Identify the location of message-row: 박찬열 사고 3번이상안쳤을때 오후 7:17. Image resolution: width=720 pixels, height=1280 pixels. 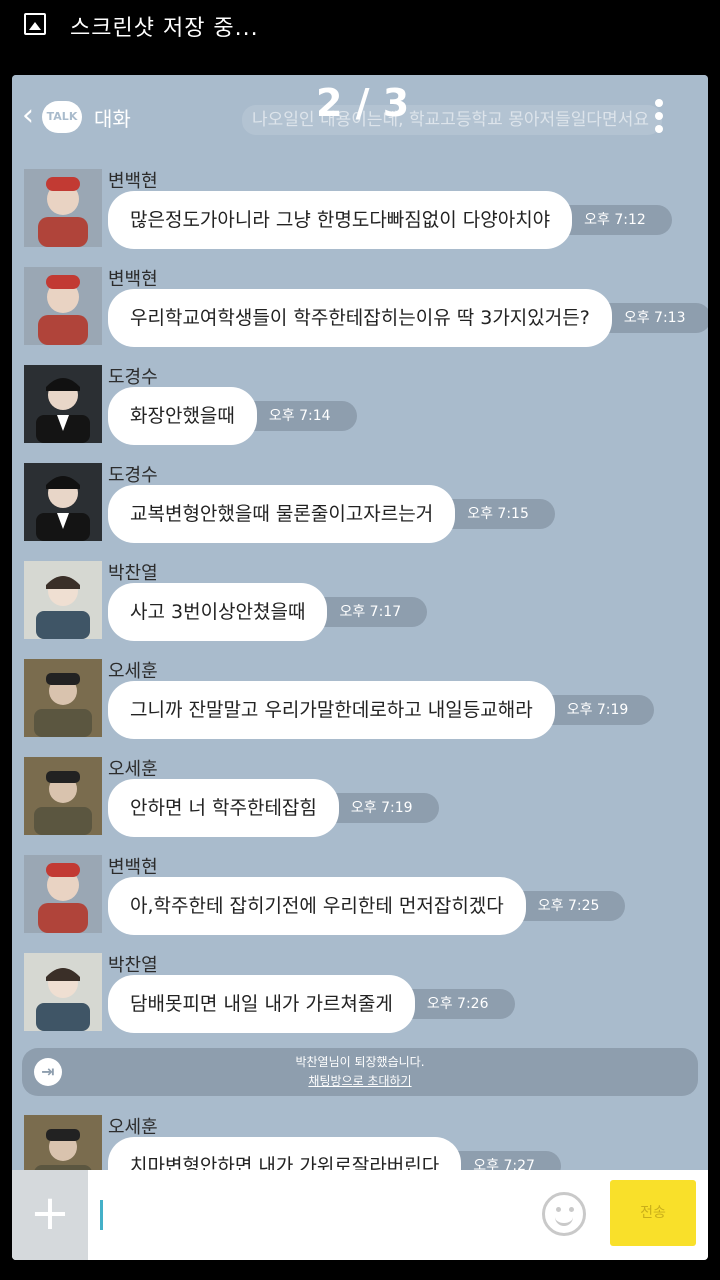
(360, 596).